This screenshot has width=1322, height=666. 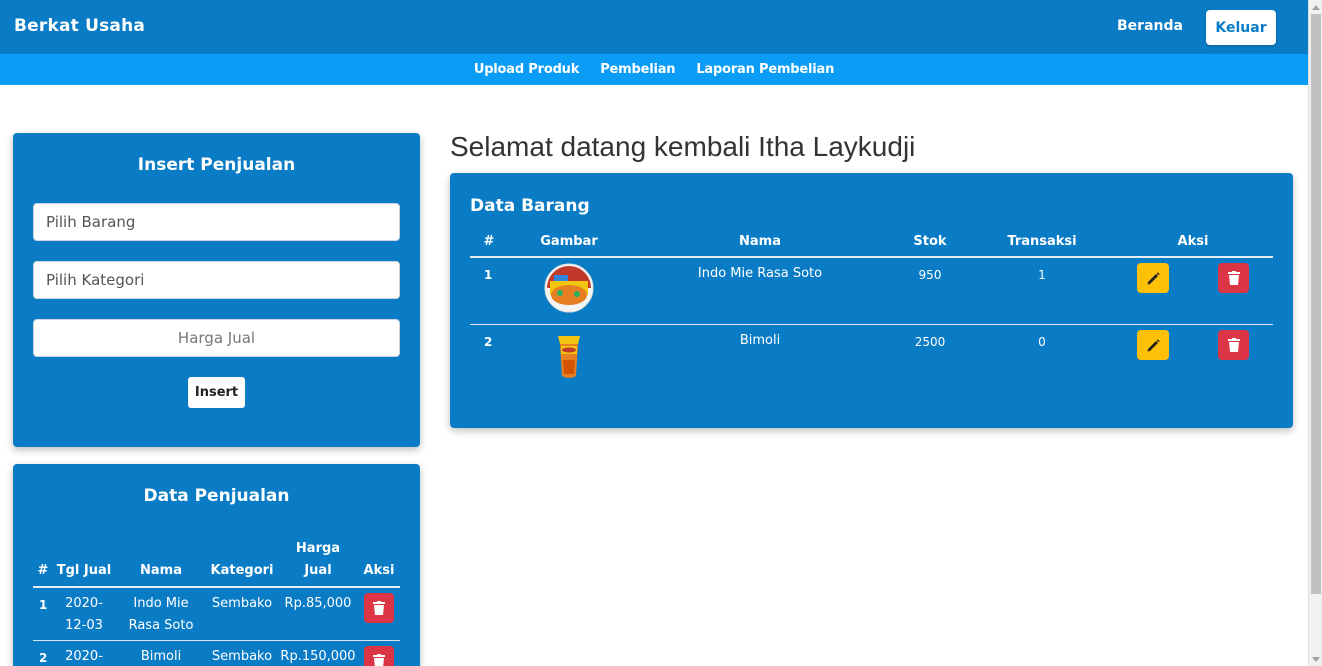 What do you see at coordinates (1042, 275) in the screenshot?
I see `row-transaksi: 1` at bounding box center [1042, 275].